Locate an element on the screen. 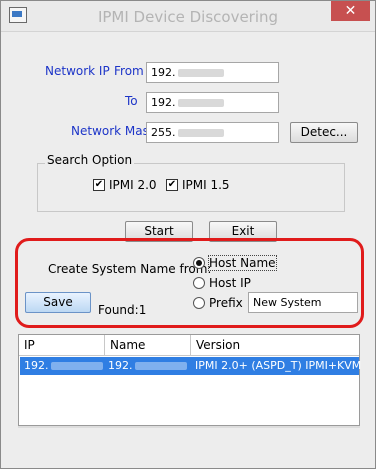 Image resolution: width=376 pixels, height=469 pixels. row-name: 192. is located at coordinates (147, 365).